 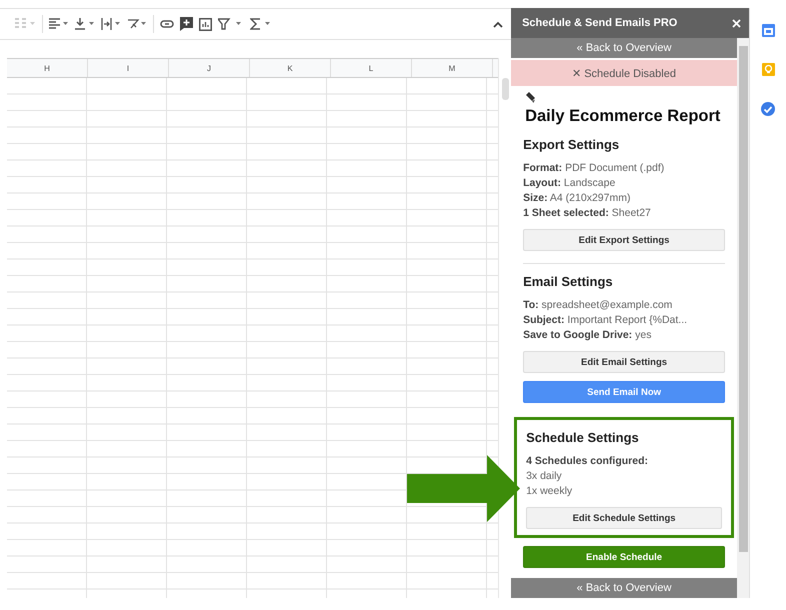 What do you see at coordinates (737, 23) in the screenshot?
I see `close-icon` at bounding box center [737, 23].